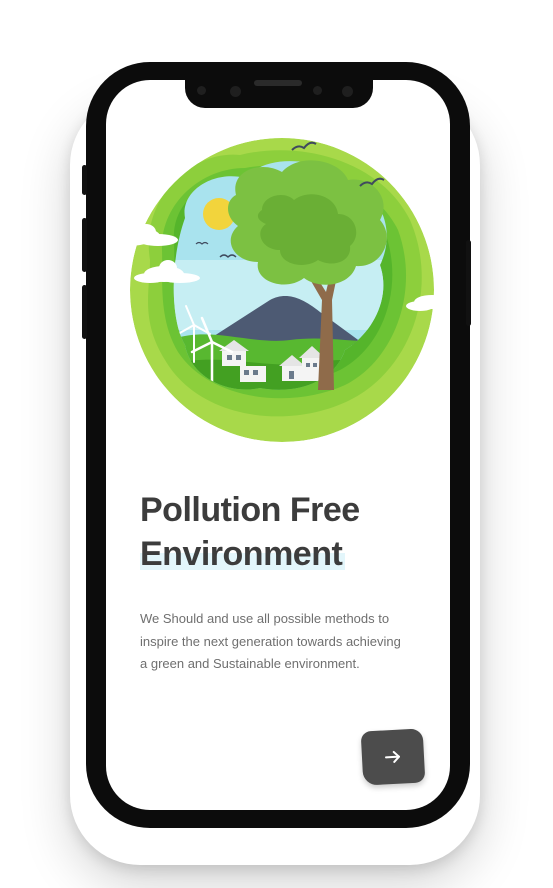 This screenshot has height=888, width=553. What do you see at coordinates (241, 554) in the screenshot?
I see `title-line-2: Environment` at bounding box center [241, 554].